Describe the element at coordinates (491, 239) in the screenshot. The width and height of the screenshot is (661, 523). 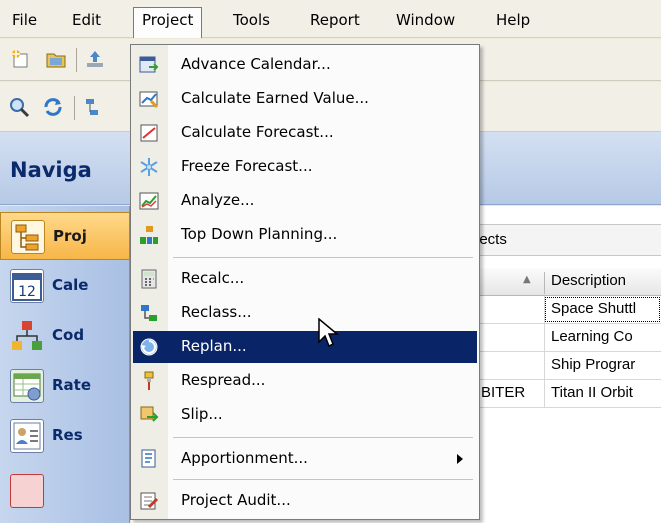
I see `filter-text: jects` at that location.